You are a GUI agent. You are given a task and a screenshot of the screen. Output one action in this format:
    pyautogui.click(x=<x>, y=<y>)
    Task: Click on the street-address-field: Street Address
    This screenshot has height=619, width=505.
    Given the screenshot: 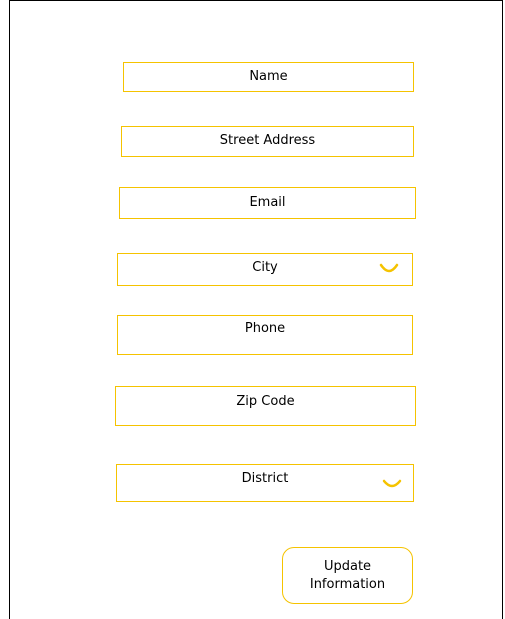 What is the action you would take?
    pyautogui.click(x=267, y=141)
    